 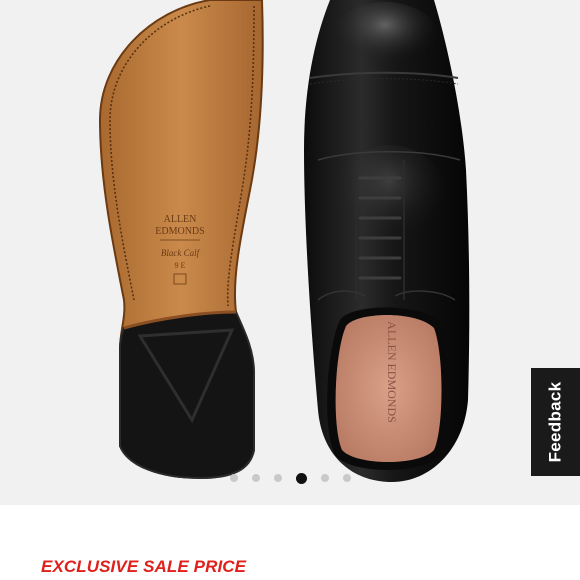 I want to click on carousel-dot-active, so click(x=301, y=478).